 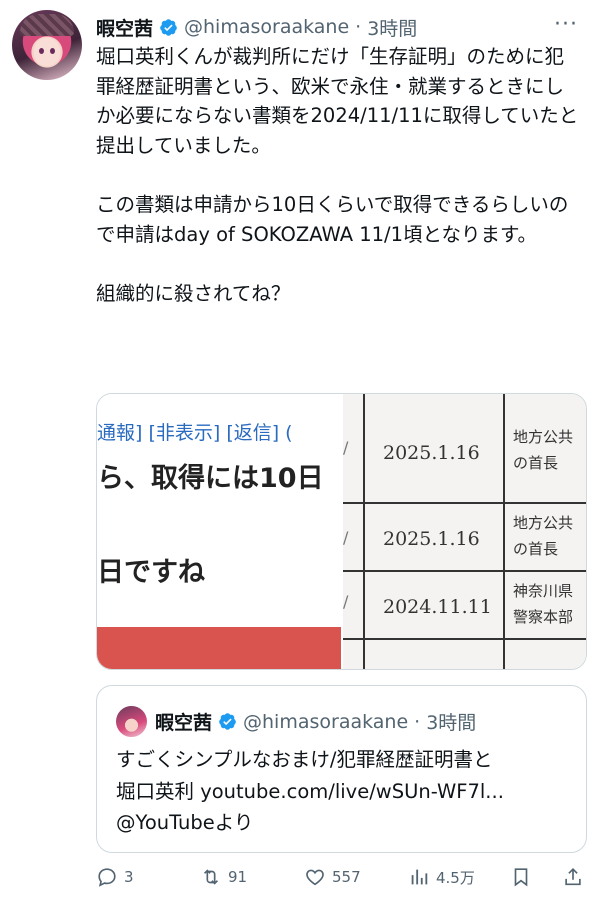 What do you see at coordinates (185, 822) in the screenshot?
I see `quoted-line: @YouTubeより` at bounding box center [185, 822].